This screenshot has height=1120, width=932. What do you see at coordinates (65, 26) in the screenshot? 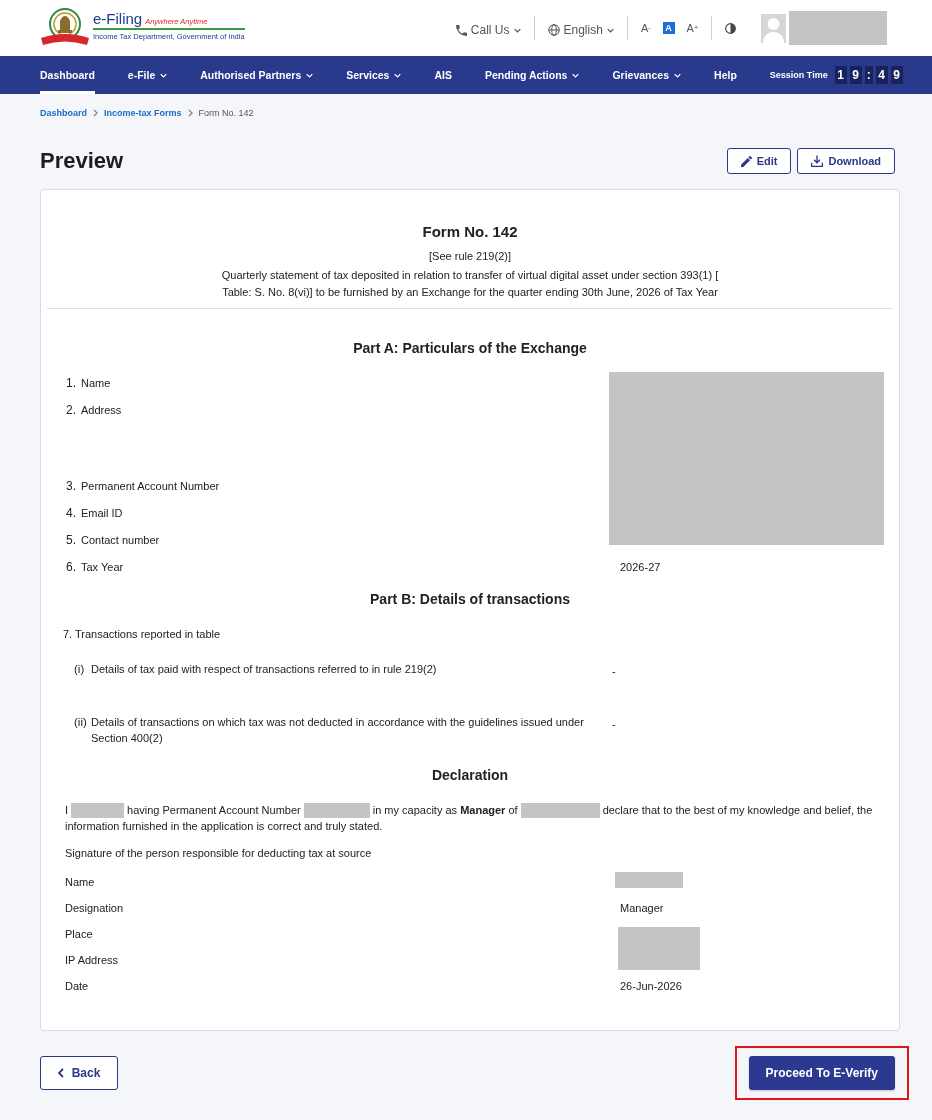
I see `seal-icon` at bounding box center [65, 26].